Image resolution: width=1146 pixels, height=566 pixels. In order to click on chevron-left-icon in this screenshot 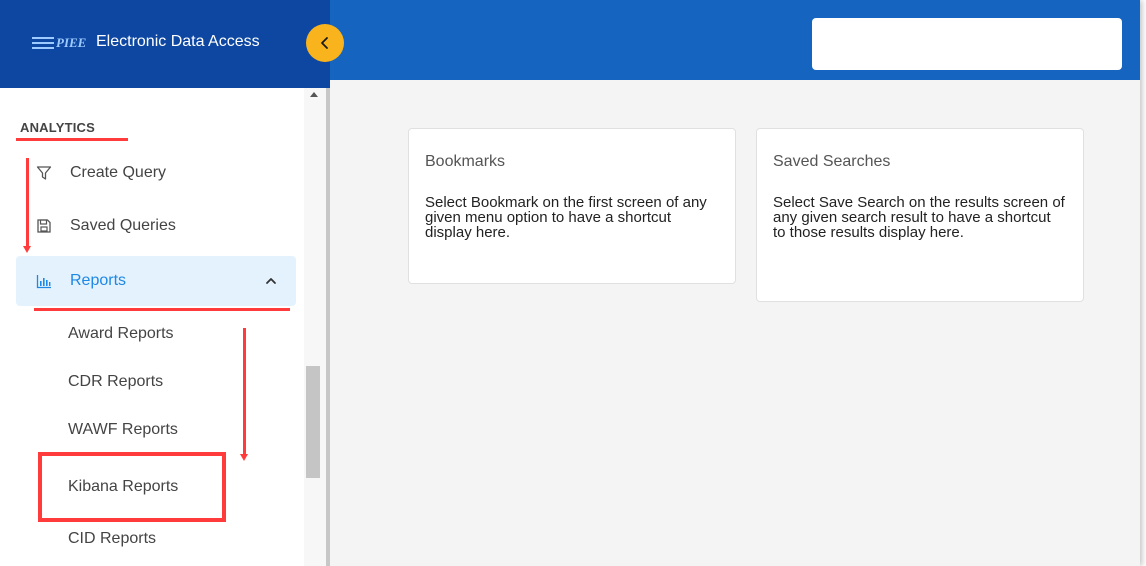, I will do `click(324, 43)`.